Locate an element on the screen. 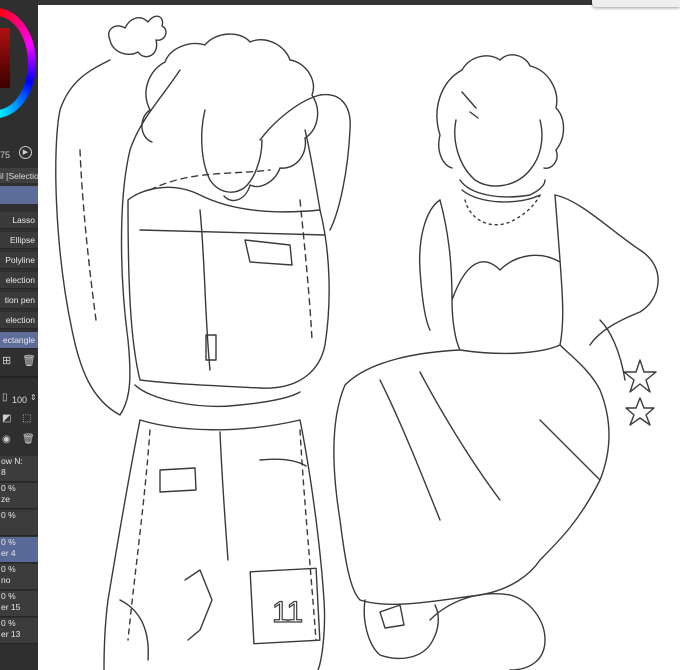  subtool-item: Ellipse is located at coordinates (19, 240).